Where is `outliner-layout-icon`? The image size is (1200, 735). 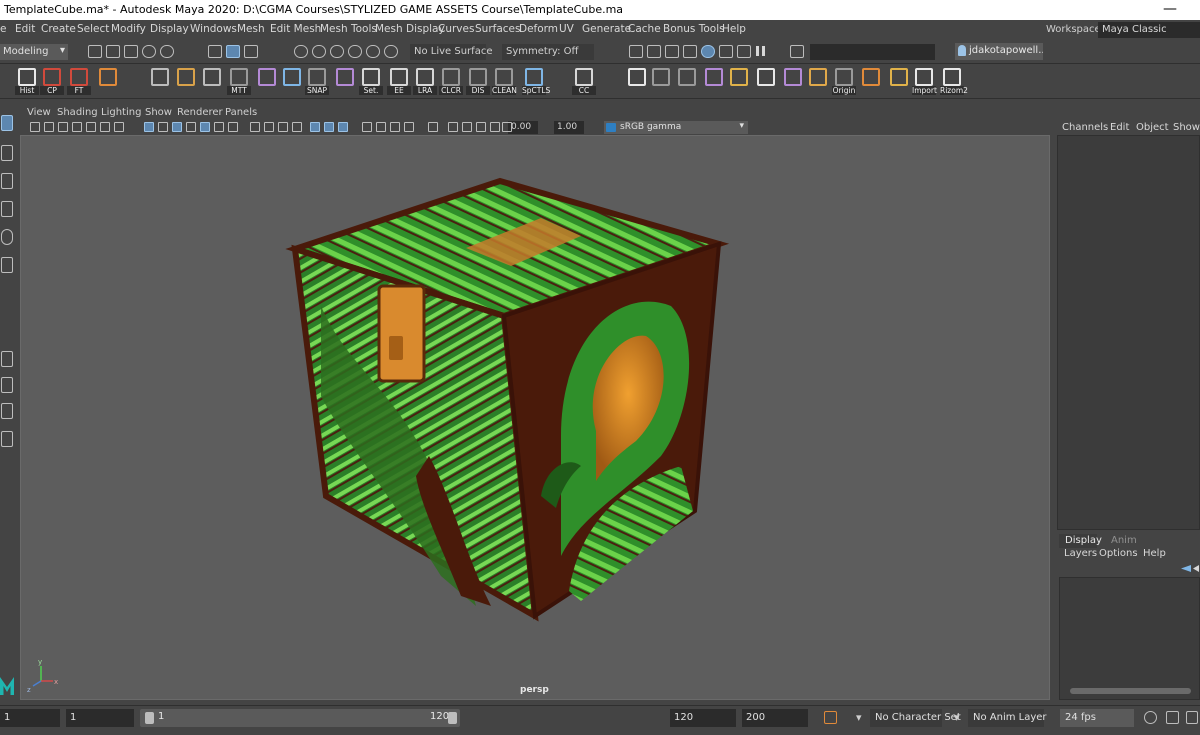
outliner-layout-icon is located at coordinates (7, 439).